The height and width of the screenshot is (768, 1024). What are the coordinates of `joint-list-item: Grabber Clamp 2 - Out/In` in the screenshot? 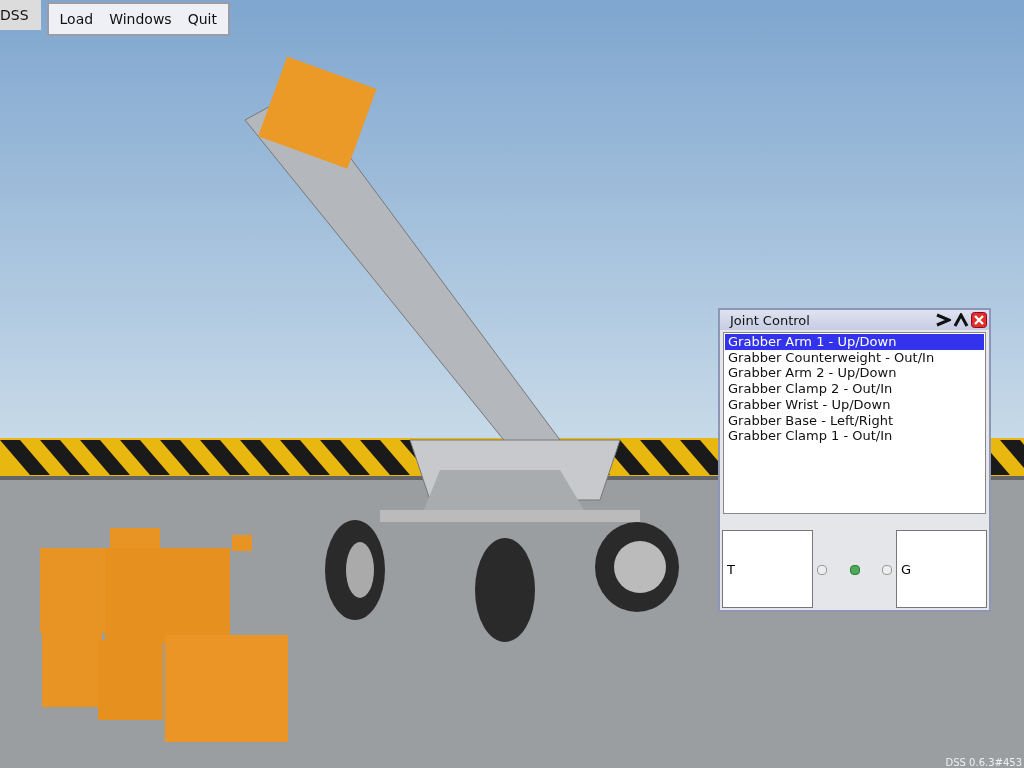 It's located at (854, 389).